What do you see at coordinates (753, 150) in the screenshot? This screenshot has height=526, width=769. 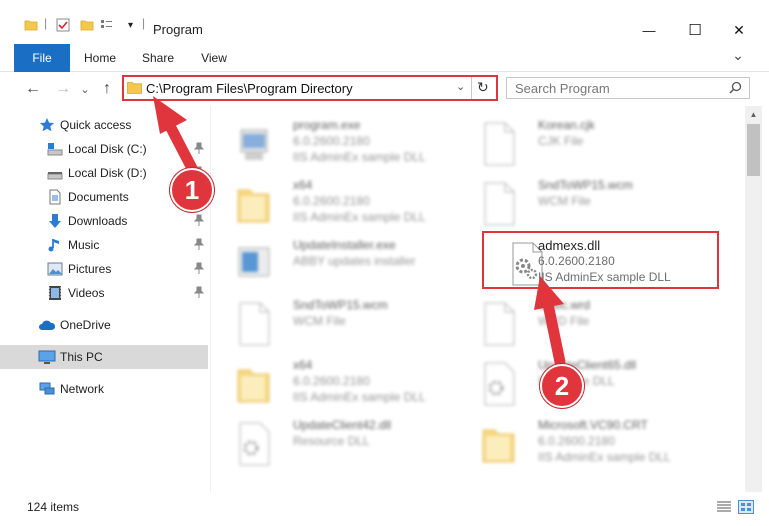 I see `scroll-thumb` at bounding box center [753, 150].